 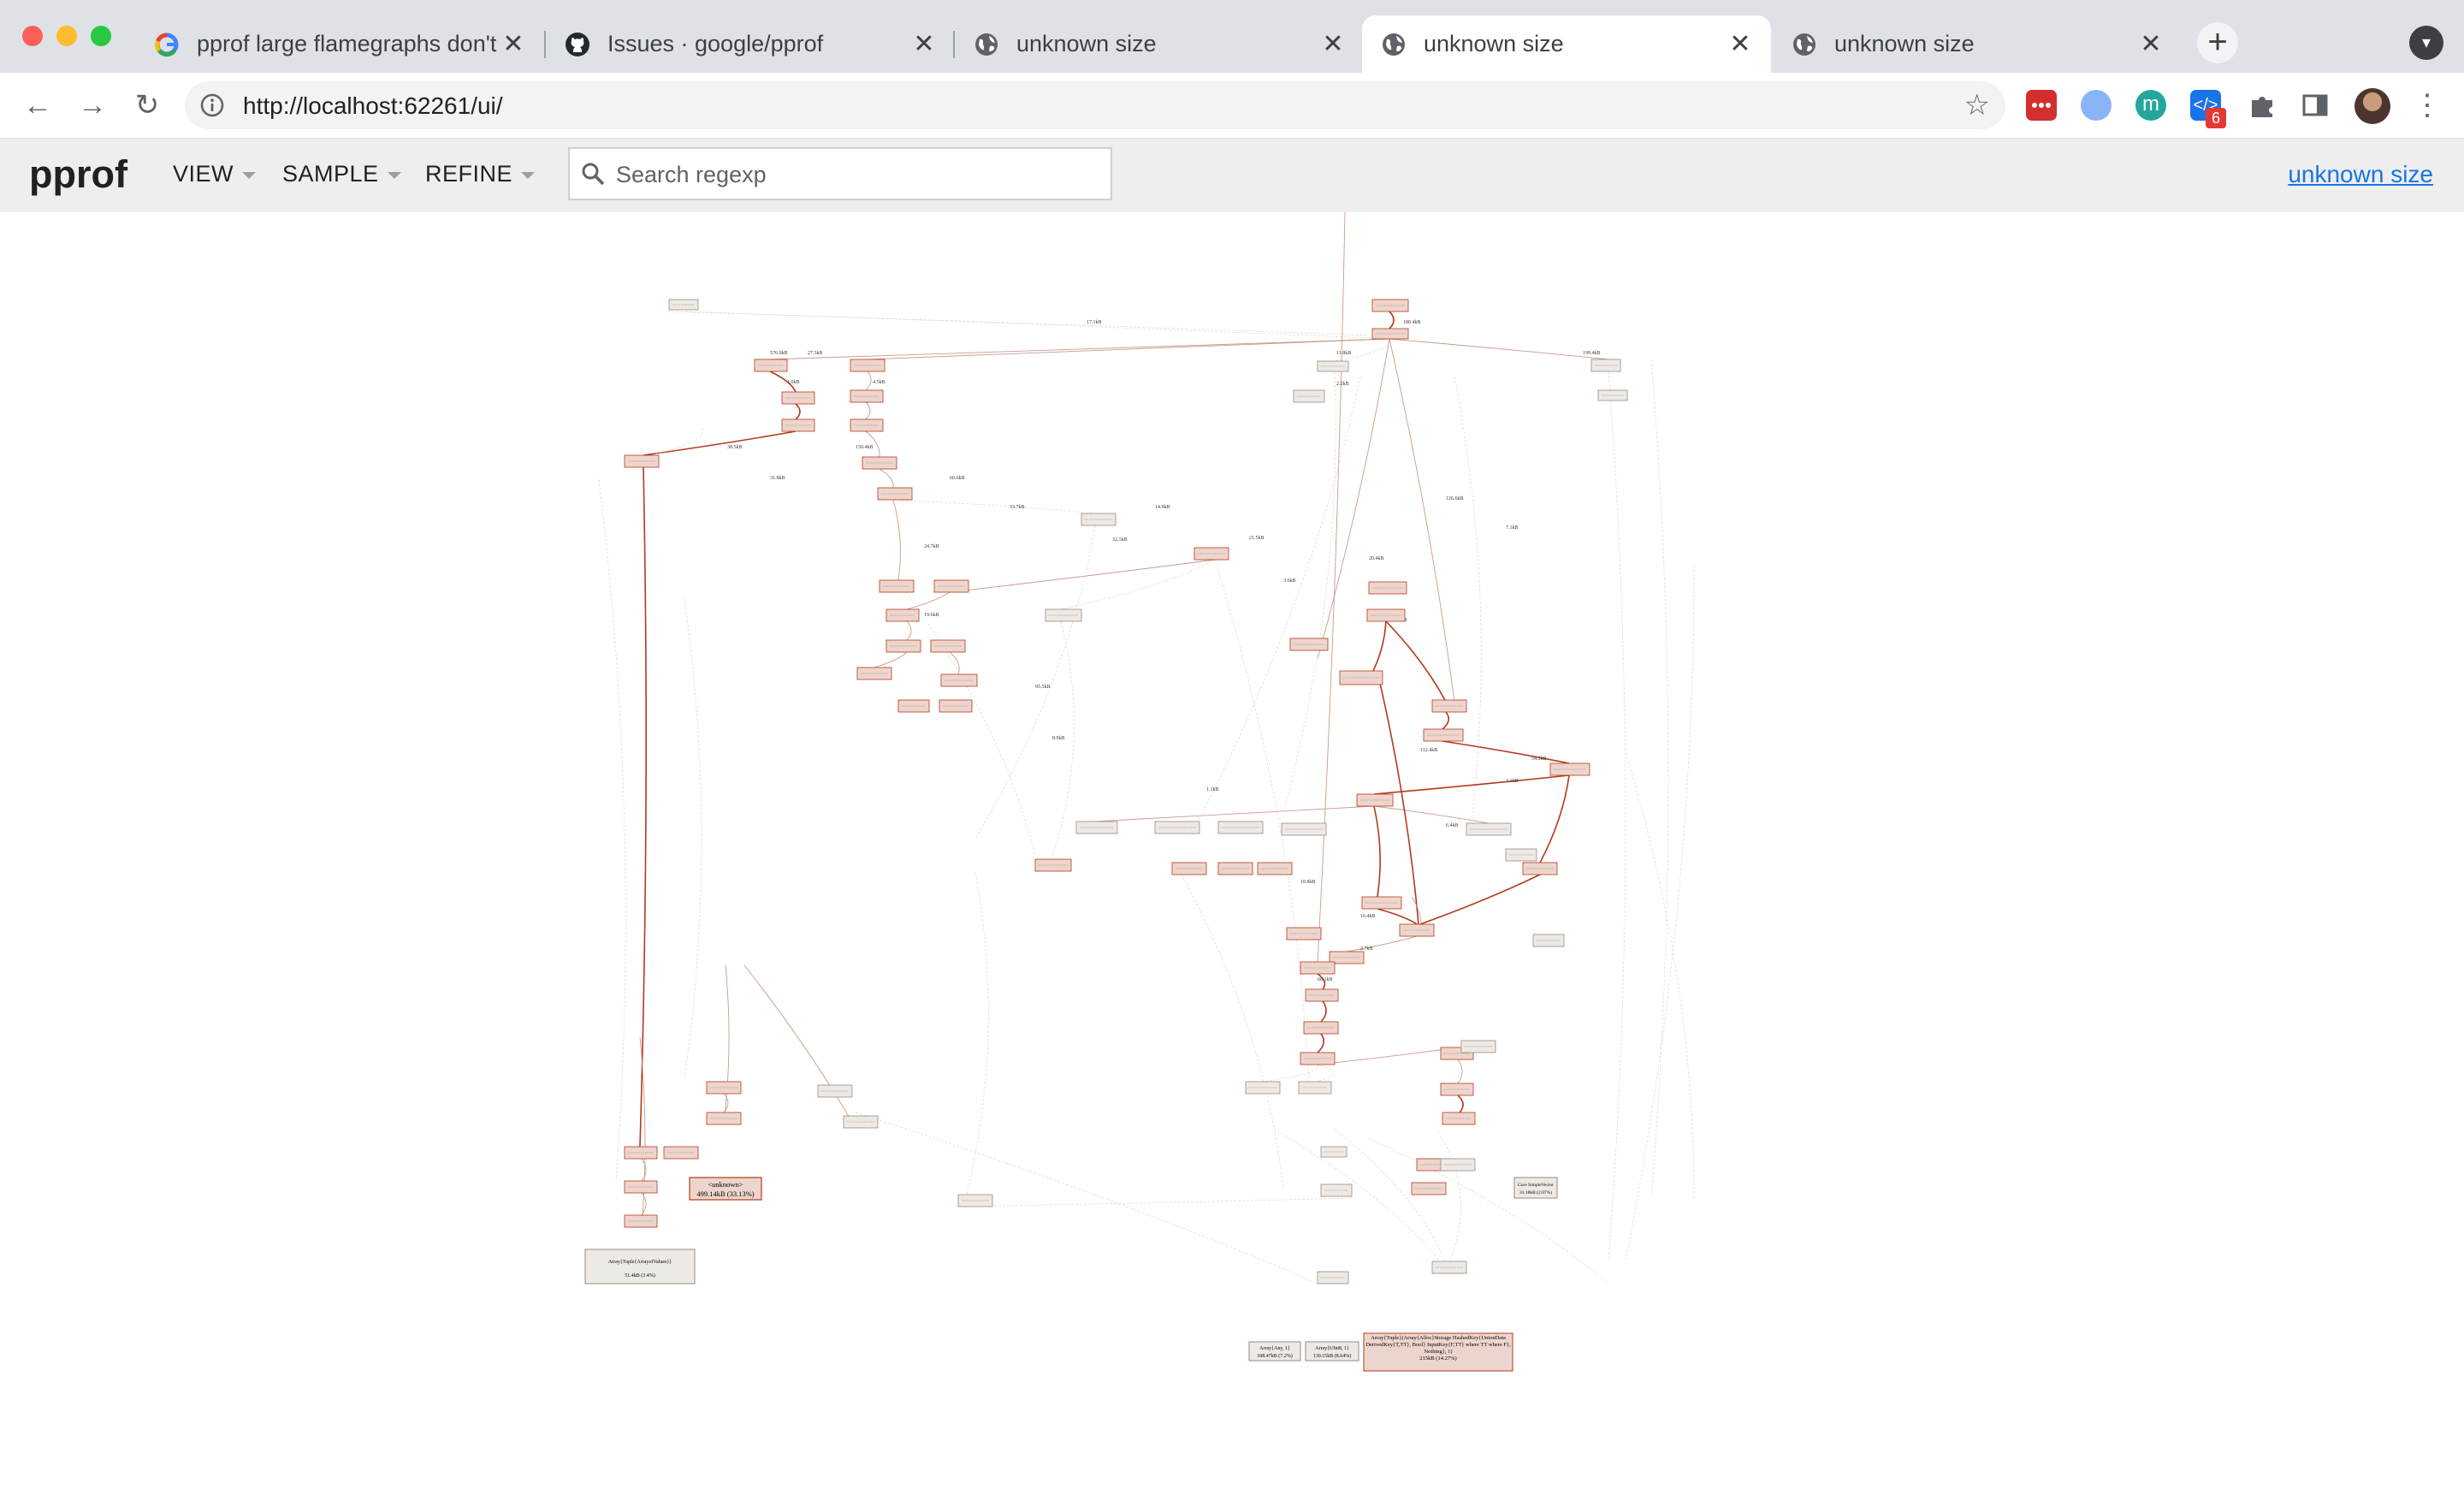 What do you see at coordinates (1086, 43) in the screenshot?
I see `tab-title: unknown size` at bounding box center [1086, 43].